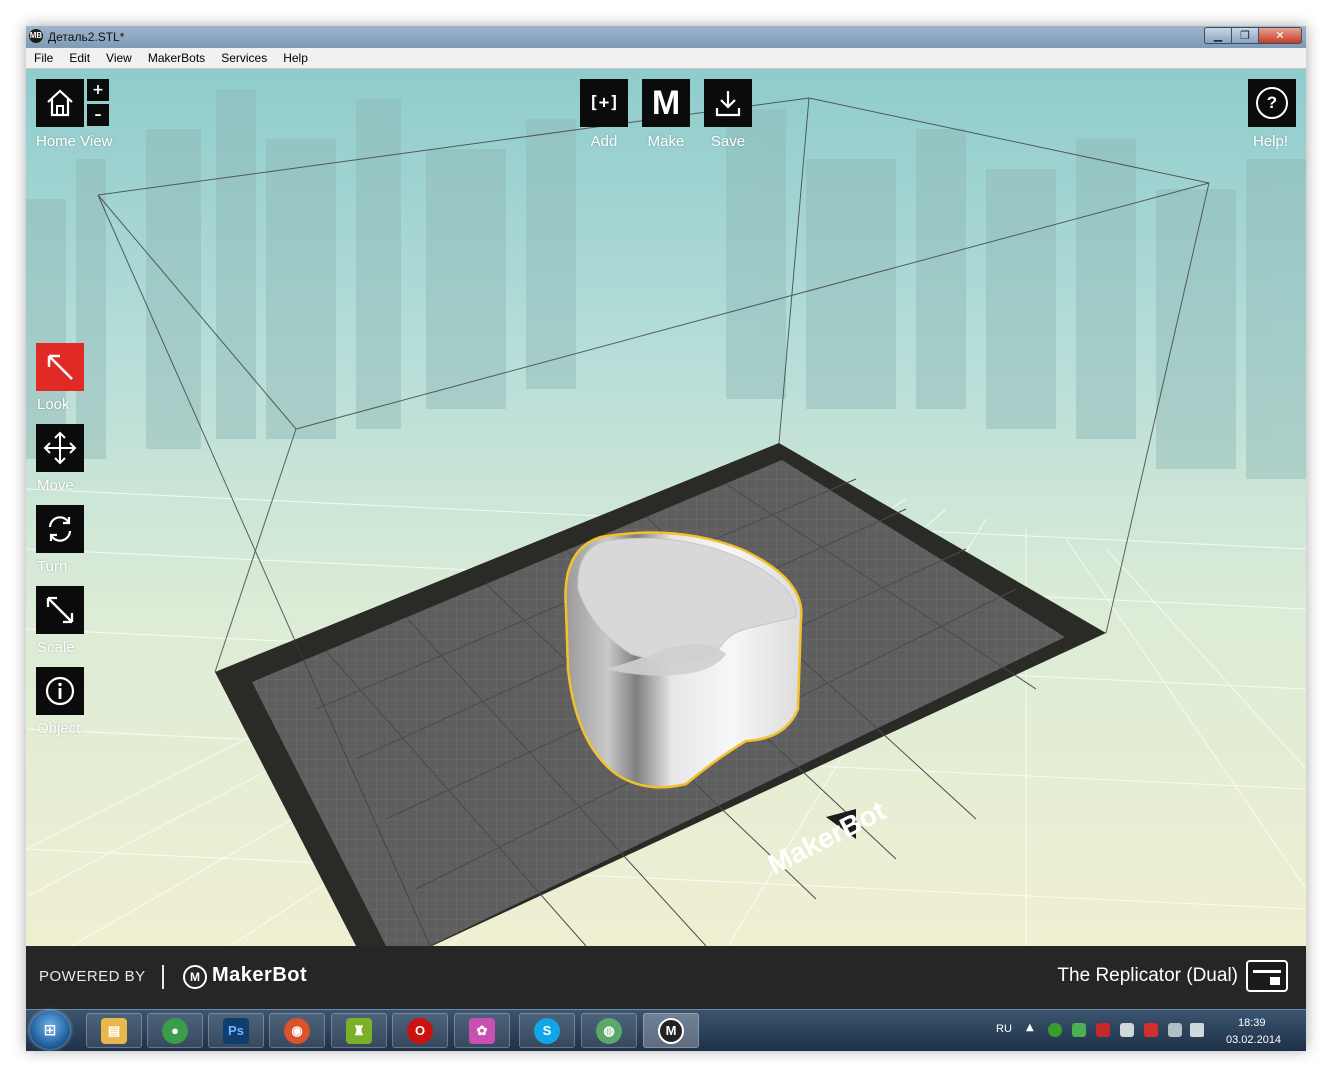 This screenshot has width=1332, height=1076. I want to click on info-icon, so click(60, 691).